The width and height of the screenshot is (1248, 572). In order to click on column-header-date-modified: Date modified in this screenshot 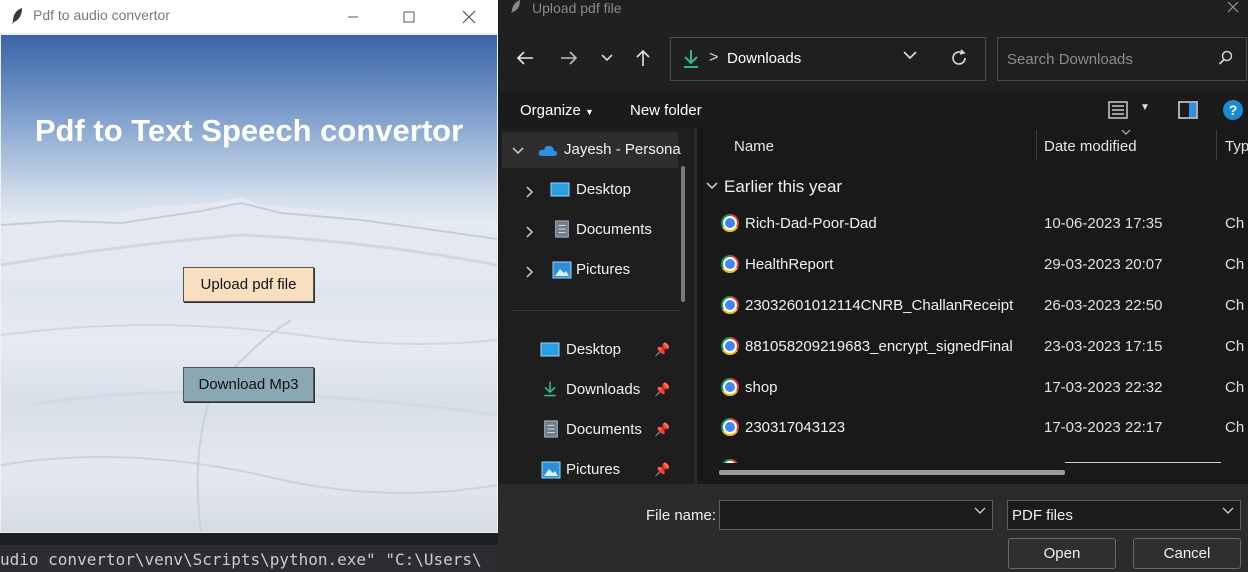, I will do `click(1090, 146)`.